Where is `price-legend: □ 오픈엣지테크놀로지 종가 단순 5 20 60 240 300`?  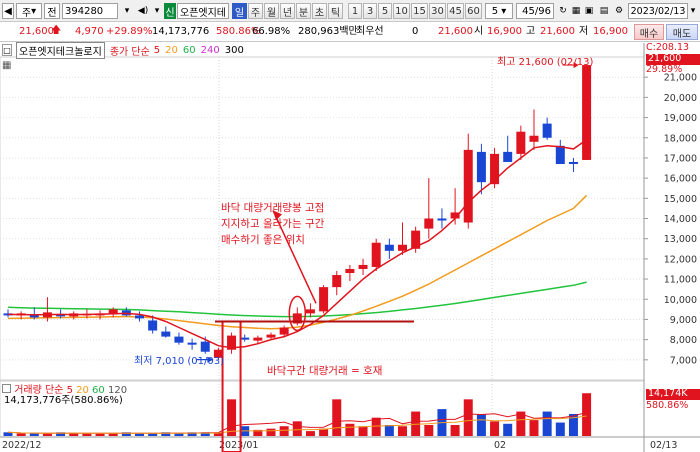
price-legend: □ 오픈엣지테크놀로지 종가 단순 5 20 60 240 300 is located at coordinates (122, 50).